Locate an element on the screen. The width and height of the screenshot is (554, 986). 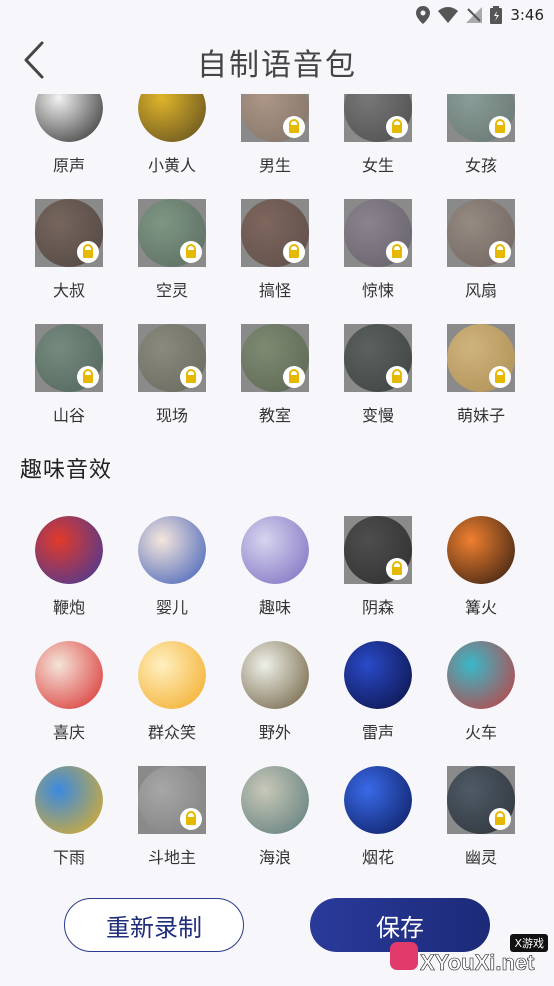
wifi-icon is located at coordinates (448, 15).